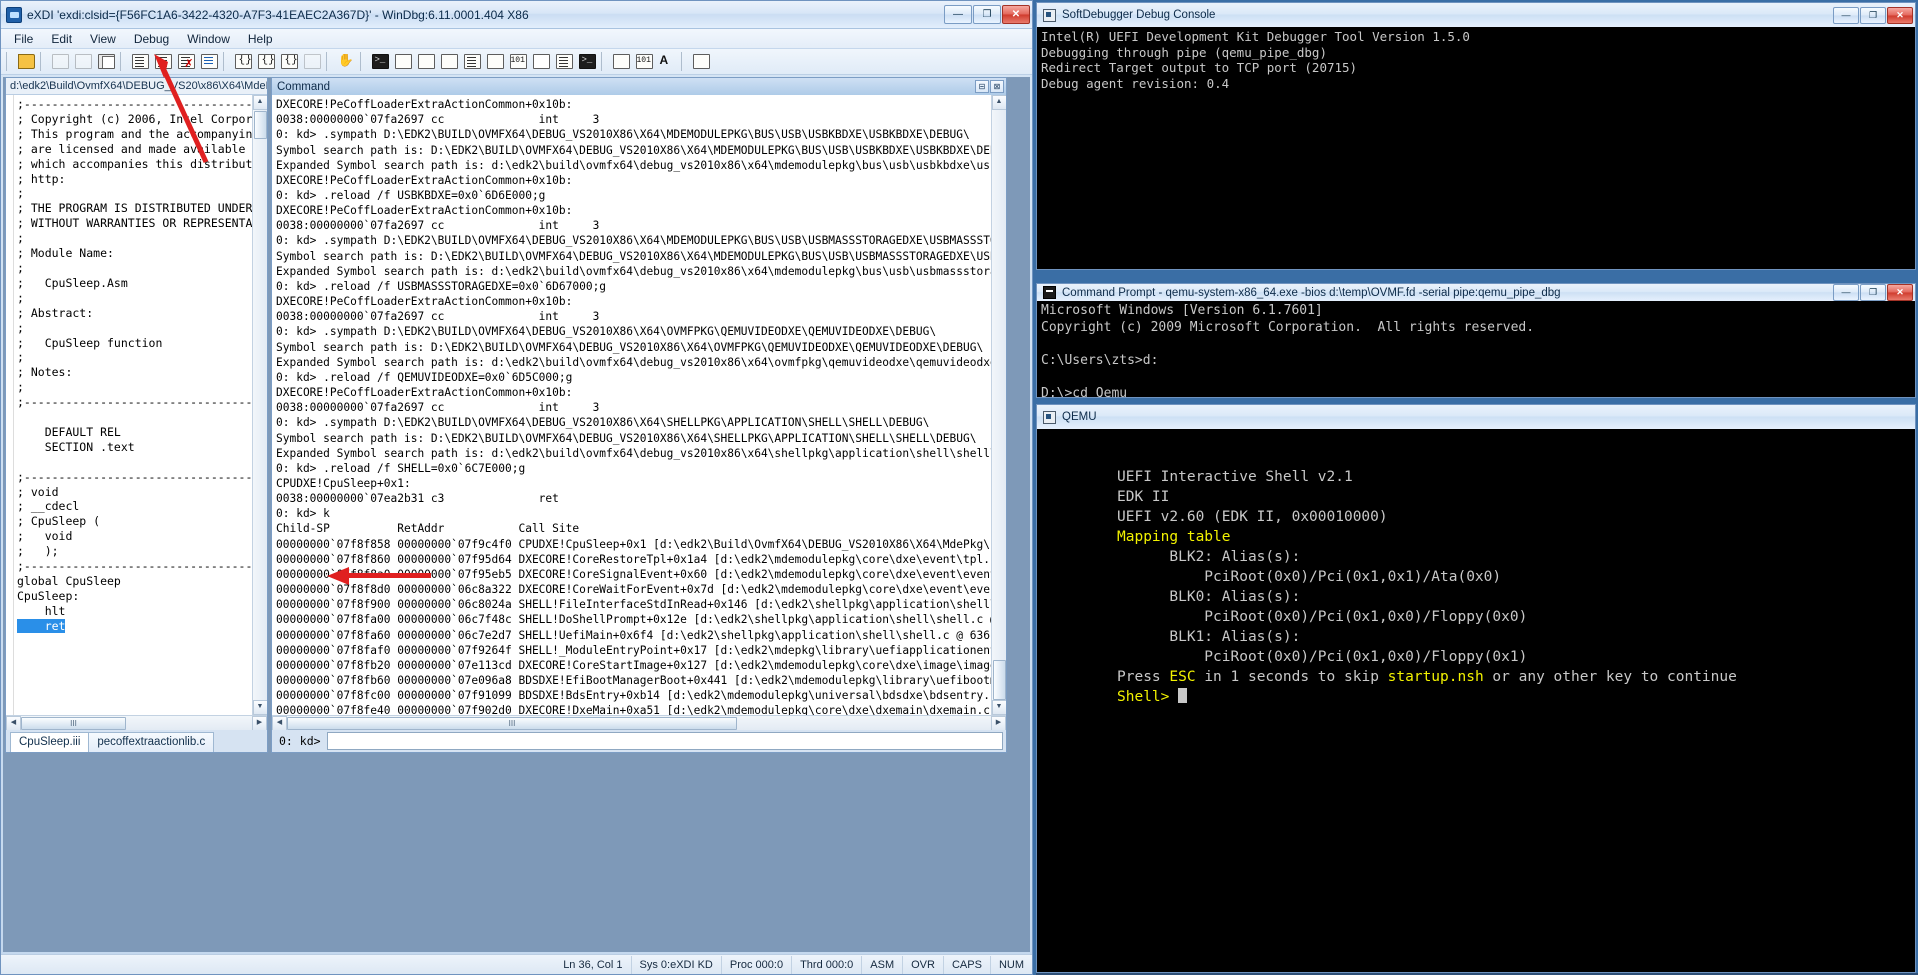 This screenshot has width=1918, height=975. I want to click on run-to-cursor-button, so click(312, 61).